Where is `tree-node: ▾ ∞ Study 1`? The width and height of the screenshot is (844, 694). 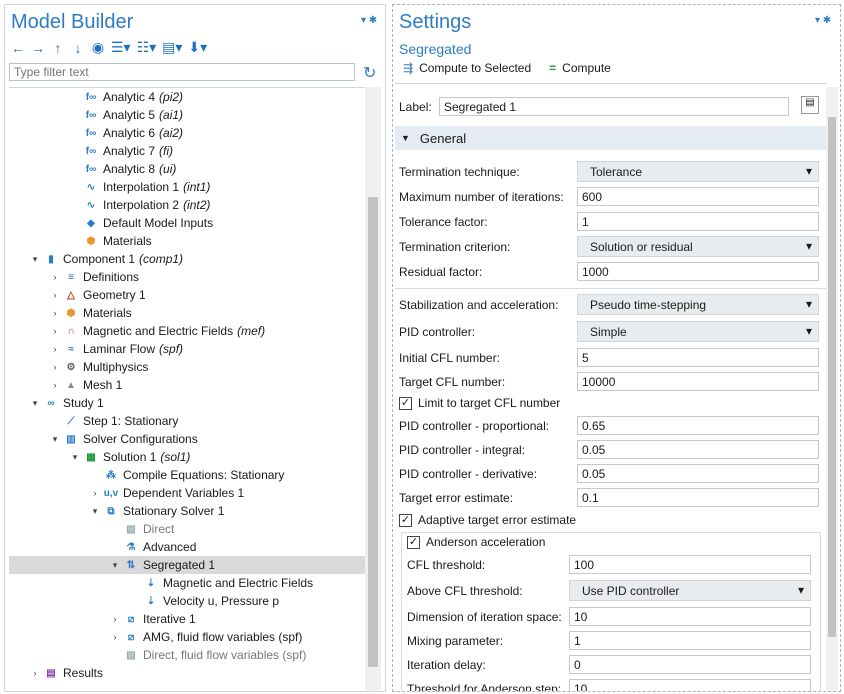 tree-node: ▾ ∞ Study 1 is located at coordinates (188, 403).